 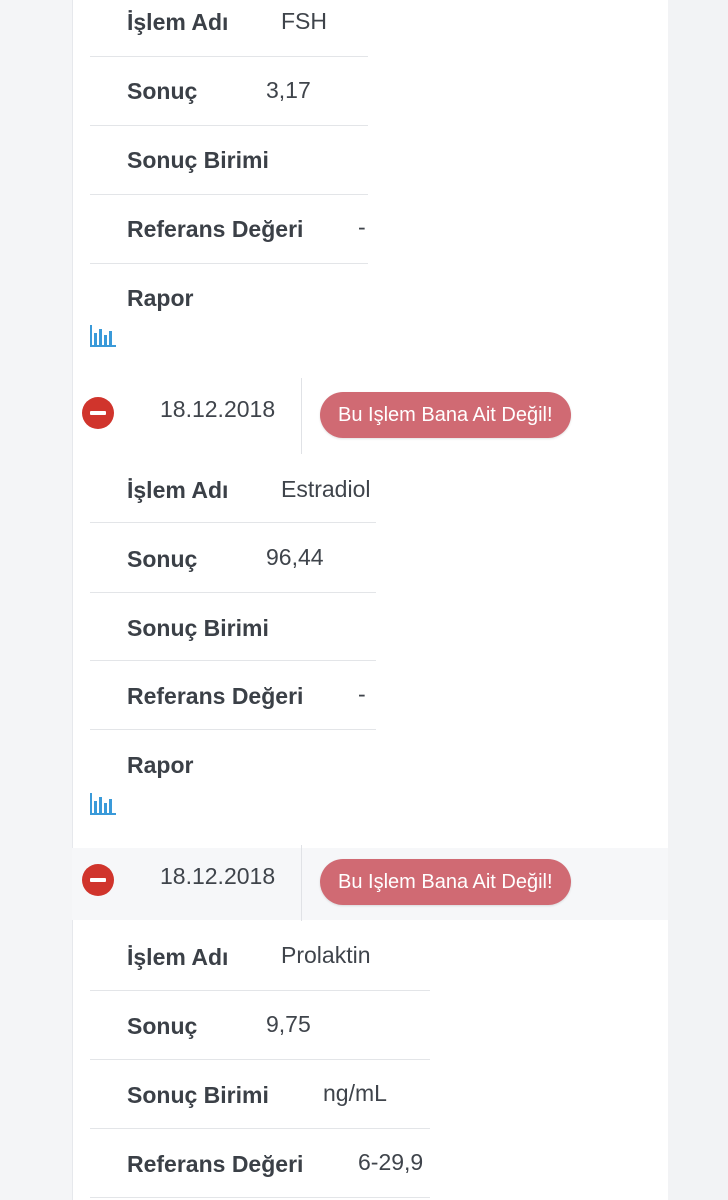 I want to click on sonuc-birimi-value: ng/mL, so click(x=355, y=1093).